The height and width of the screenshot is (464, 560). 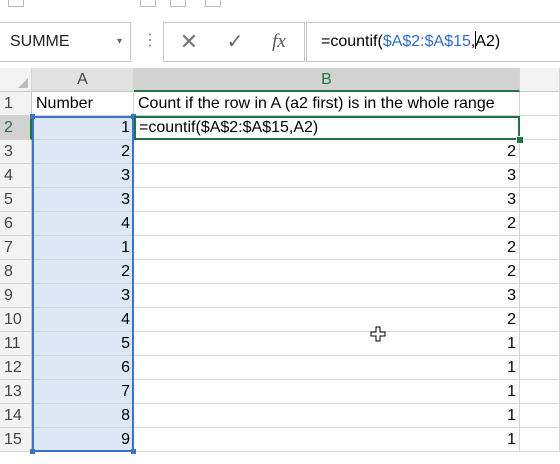 What do you see at coordinates (16, 224) in the screenshot?
I see `row-header: 6` at bounding box center [16, 224].